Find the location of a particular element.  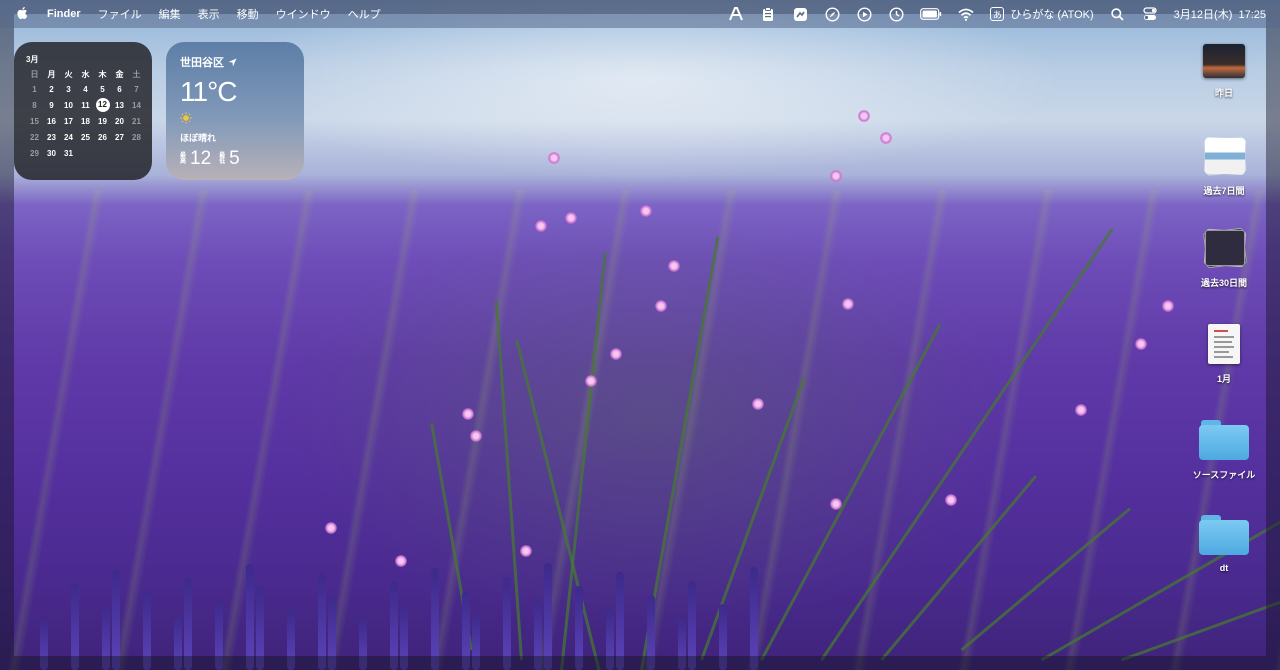

weather-high: 12 is located at coordinates (201, 158).